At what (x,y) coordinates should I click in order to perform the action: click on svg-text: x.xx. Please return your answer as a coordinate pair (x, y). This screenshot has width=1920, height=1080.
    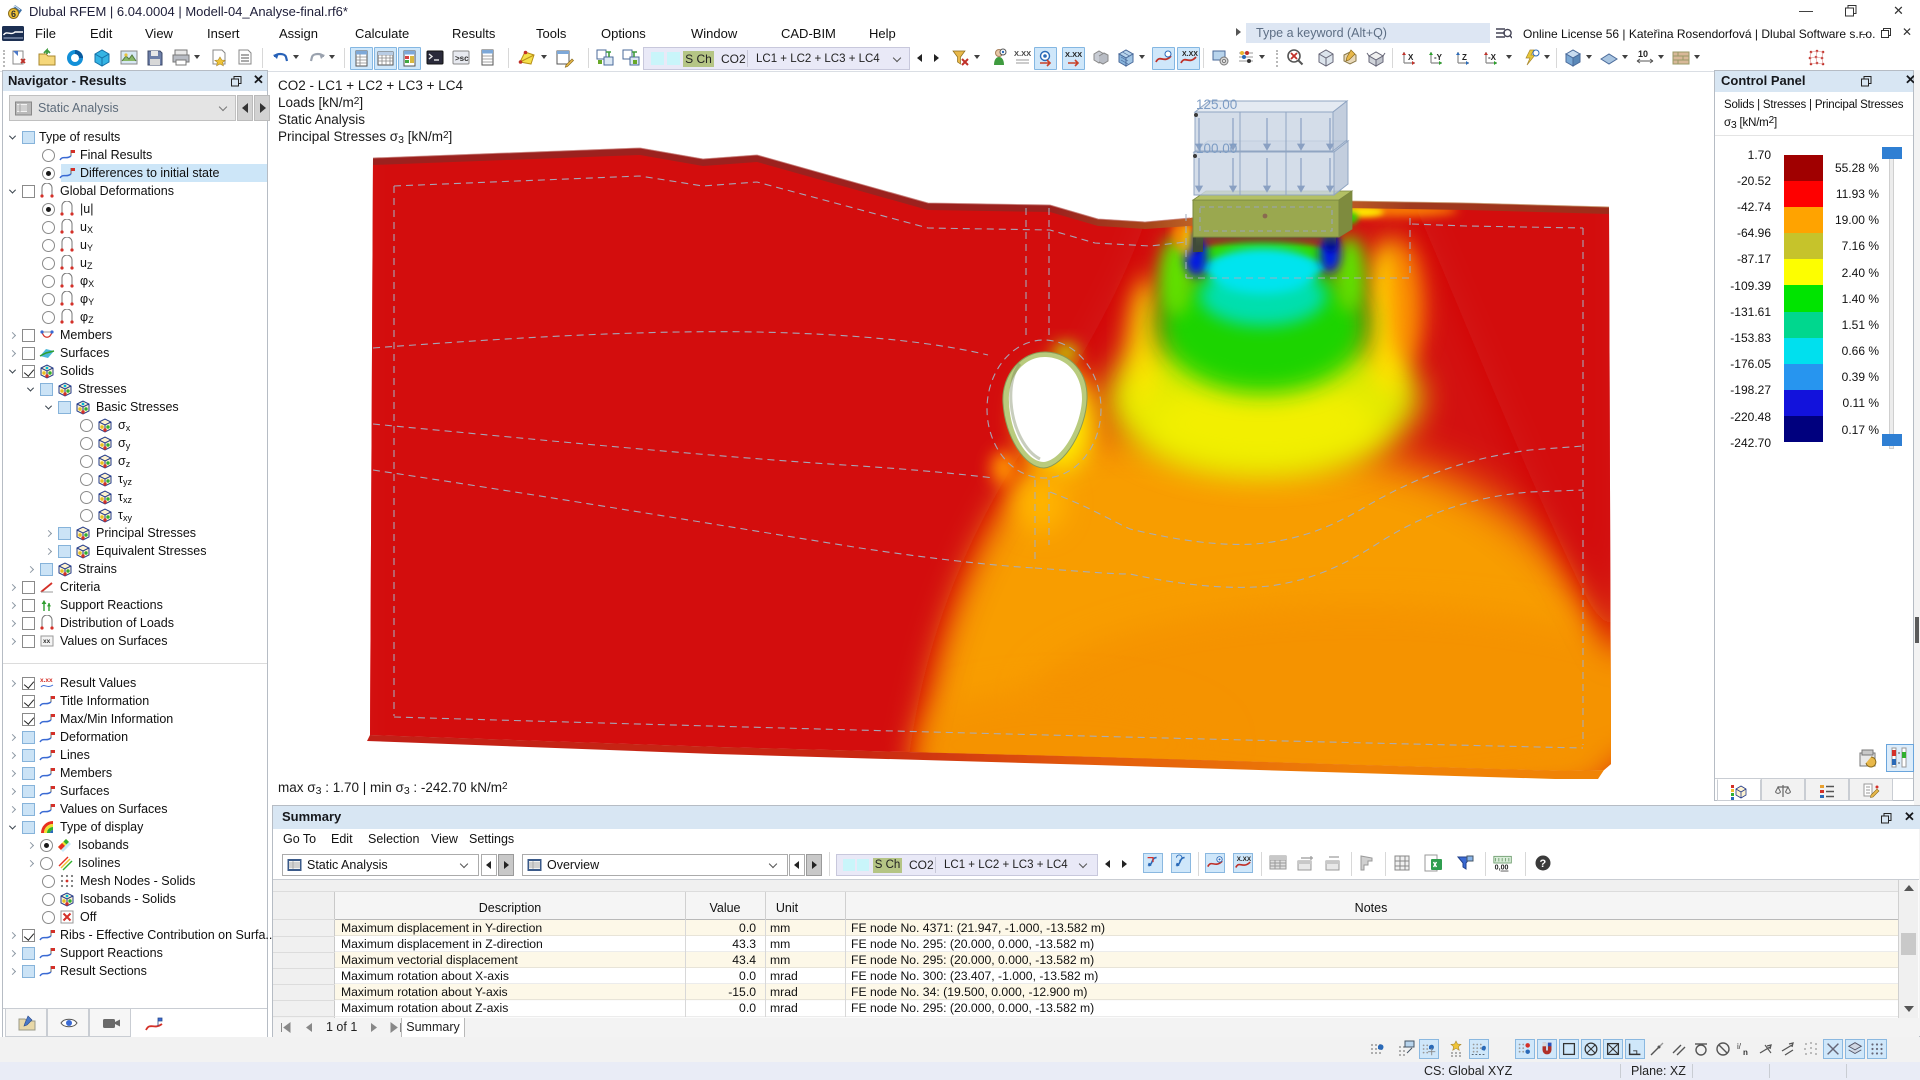
    Looking at the image, I should click on (46, 680).